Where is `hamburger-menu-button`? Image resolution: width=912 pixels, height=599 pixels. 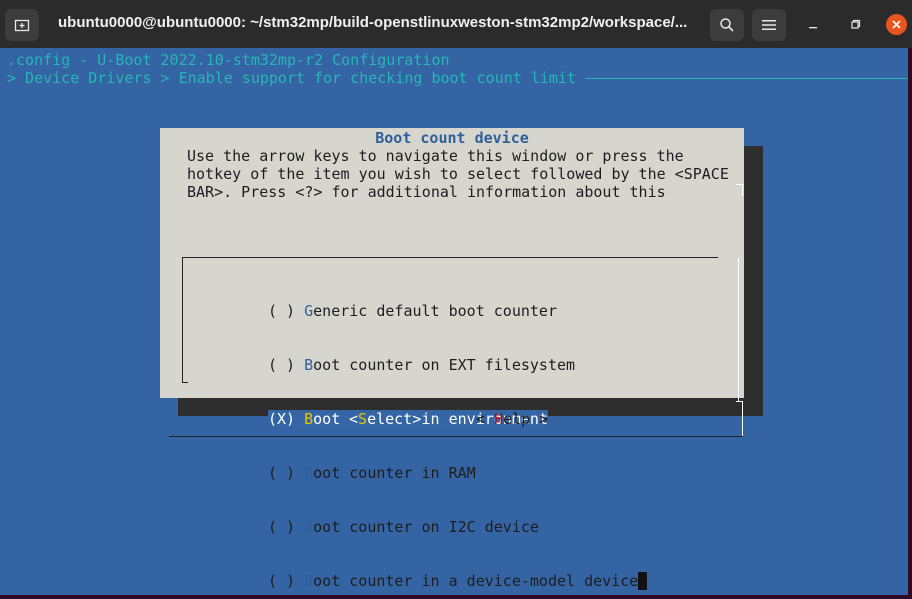
hamburger-menu-button is located at coordinates (769, 25).